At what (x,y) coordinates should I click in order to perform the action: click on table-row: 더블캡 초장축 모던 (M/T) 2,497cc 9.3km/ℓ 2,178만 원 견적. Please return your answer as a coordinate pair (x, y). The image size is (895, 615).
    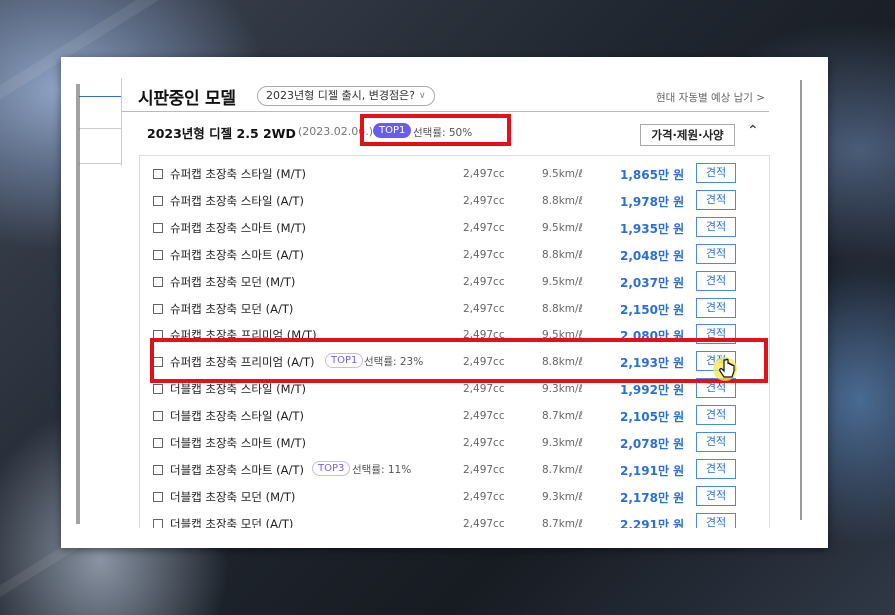
    Looking at the image, I should click on (454, 498).